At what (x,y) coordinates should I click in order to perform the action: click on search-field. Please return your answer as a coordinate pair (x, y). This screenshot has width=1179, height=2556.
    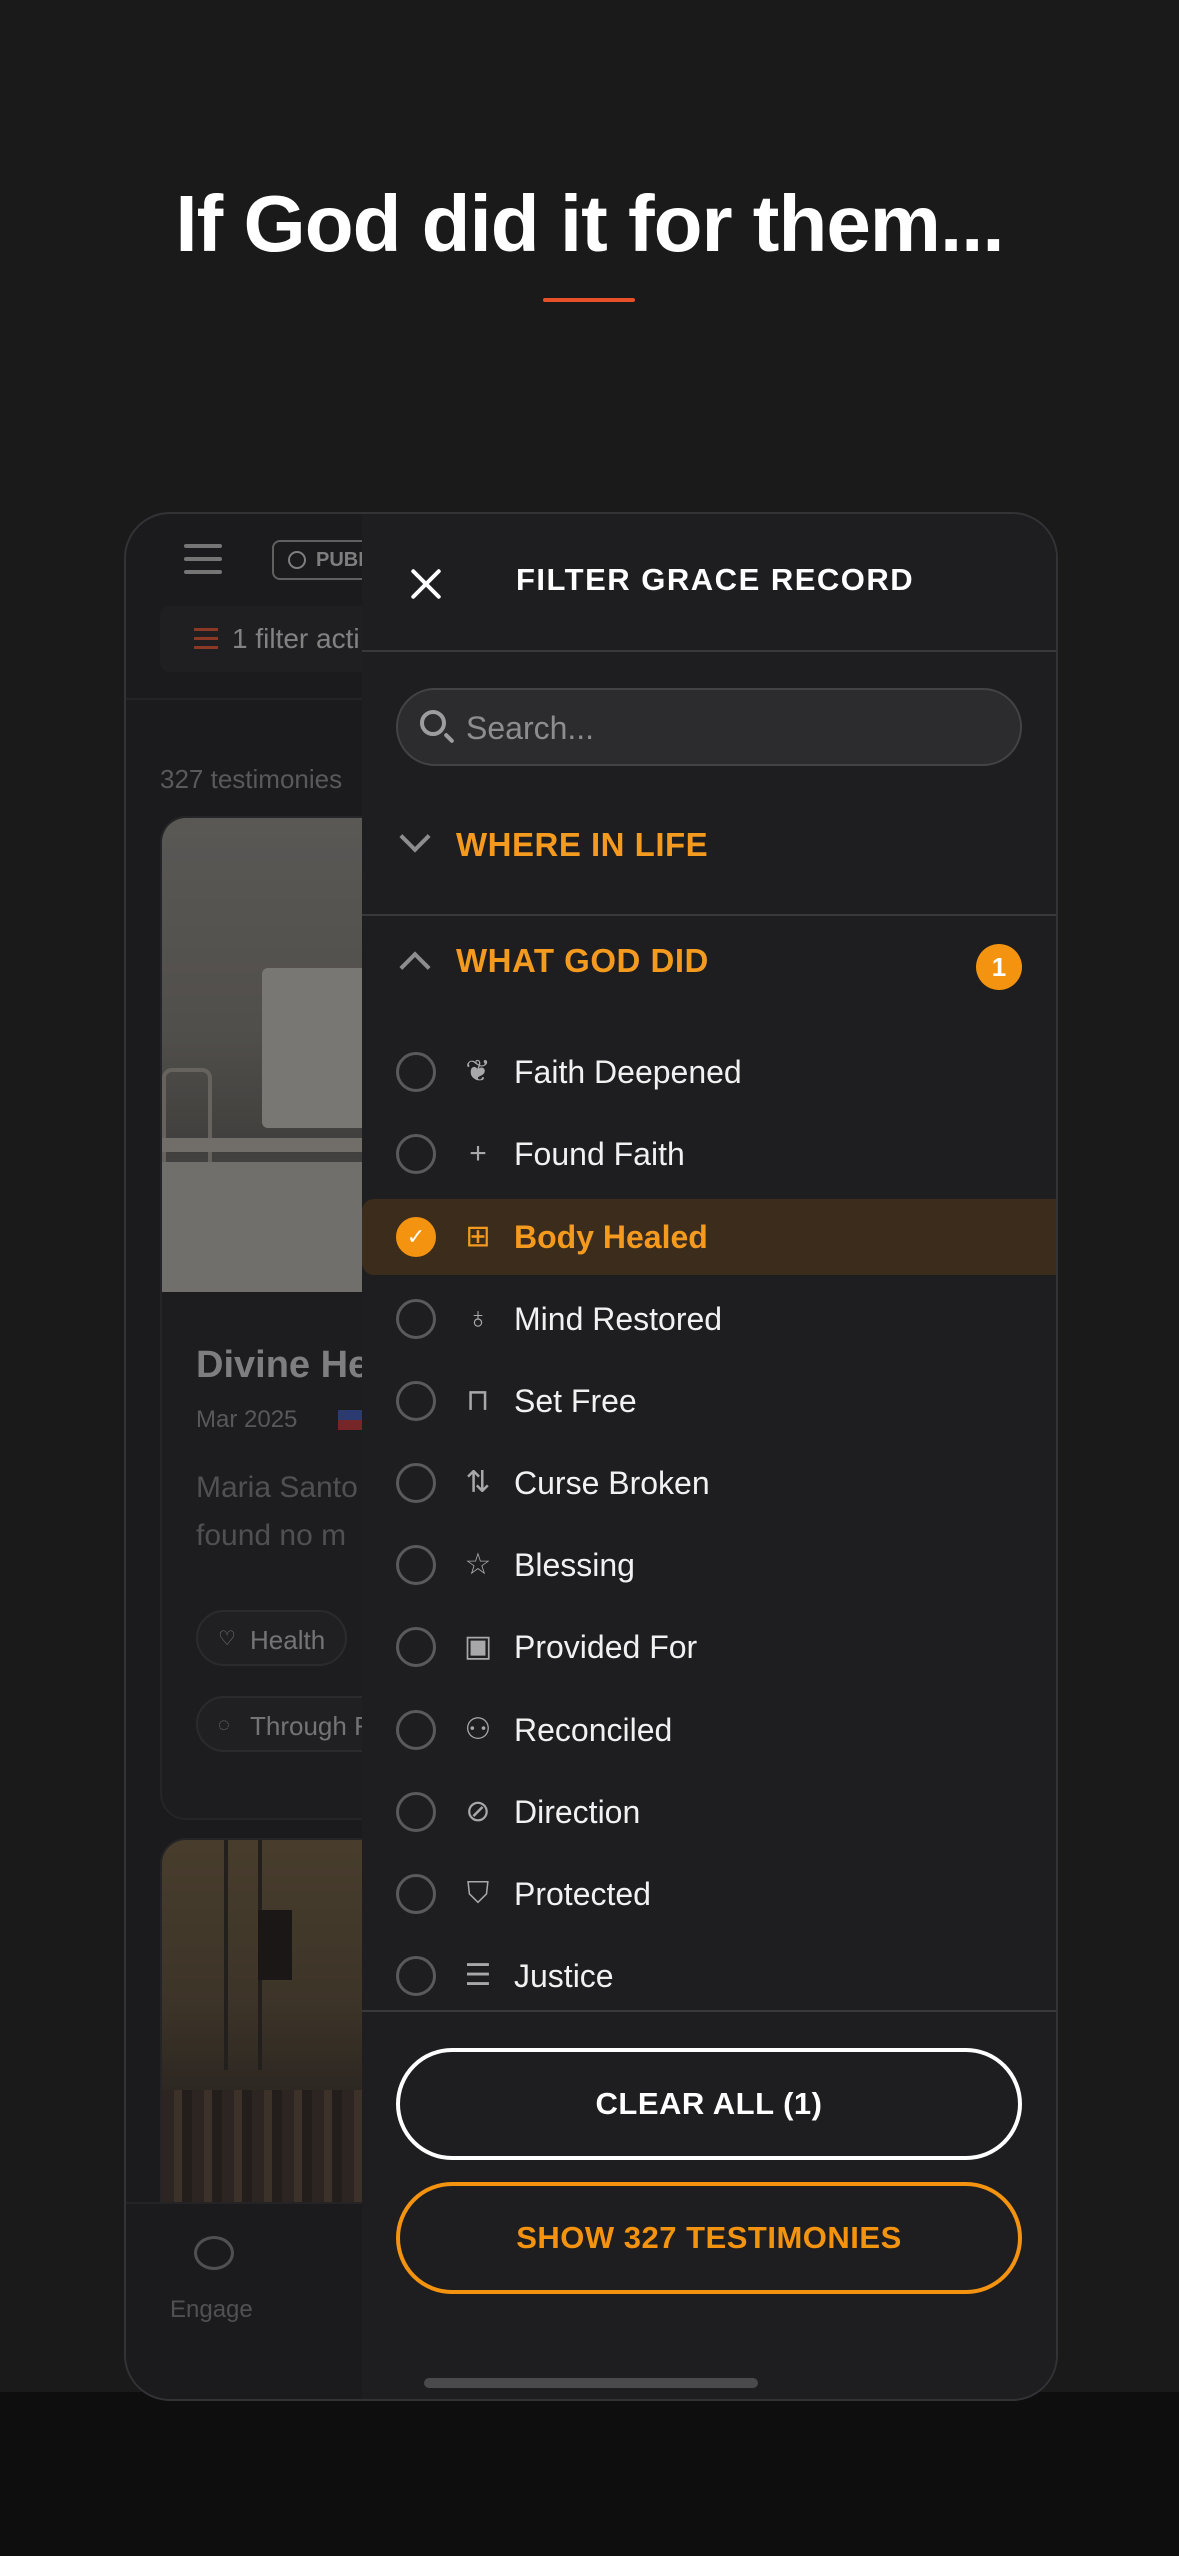
    Looking at the image, I should click on (709, 727).